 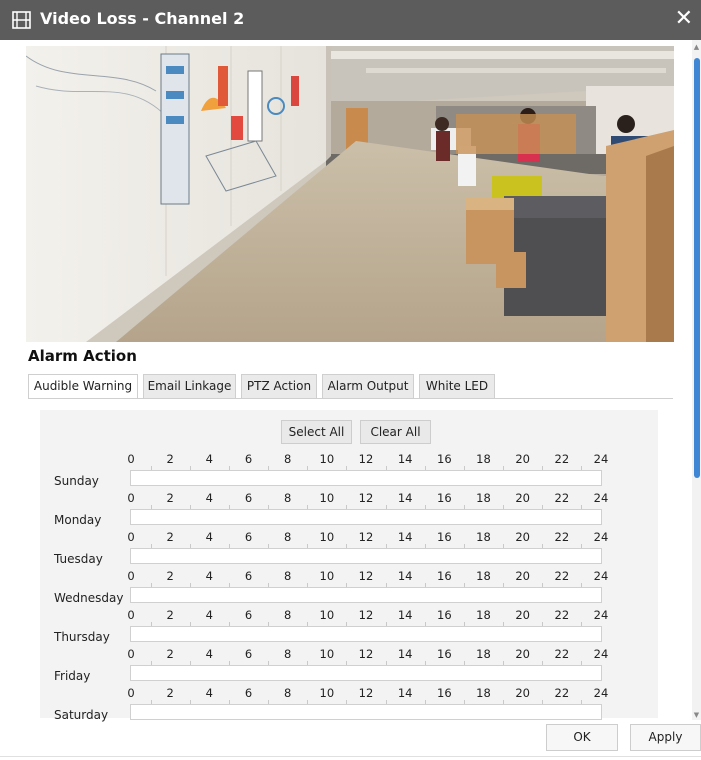 What do you see at coordinates (366, 556) in the screenshot?
I see `timebar-tuesday` at bounding box center [366, 556].